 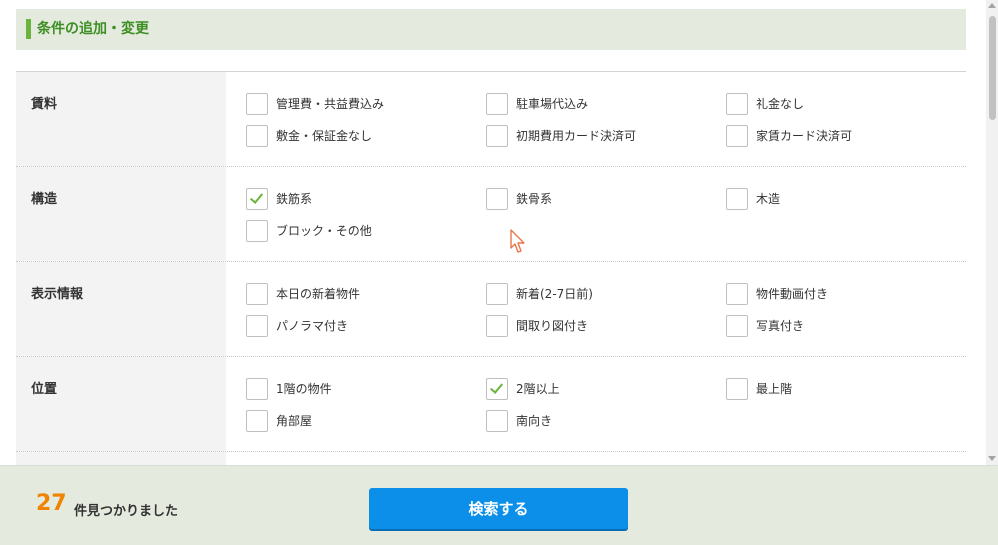 What do you see at coordinates (552, 325) in the screenshot?
I see `checkbox-label: 間取り図付き` at bounding box center [552, 325].